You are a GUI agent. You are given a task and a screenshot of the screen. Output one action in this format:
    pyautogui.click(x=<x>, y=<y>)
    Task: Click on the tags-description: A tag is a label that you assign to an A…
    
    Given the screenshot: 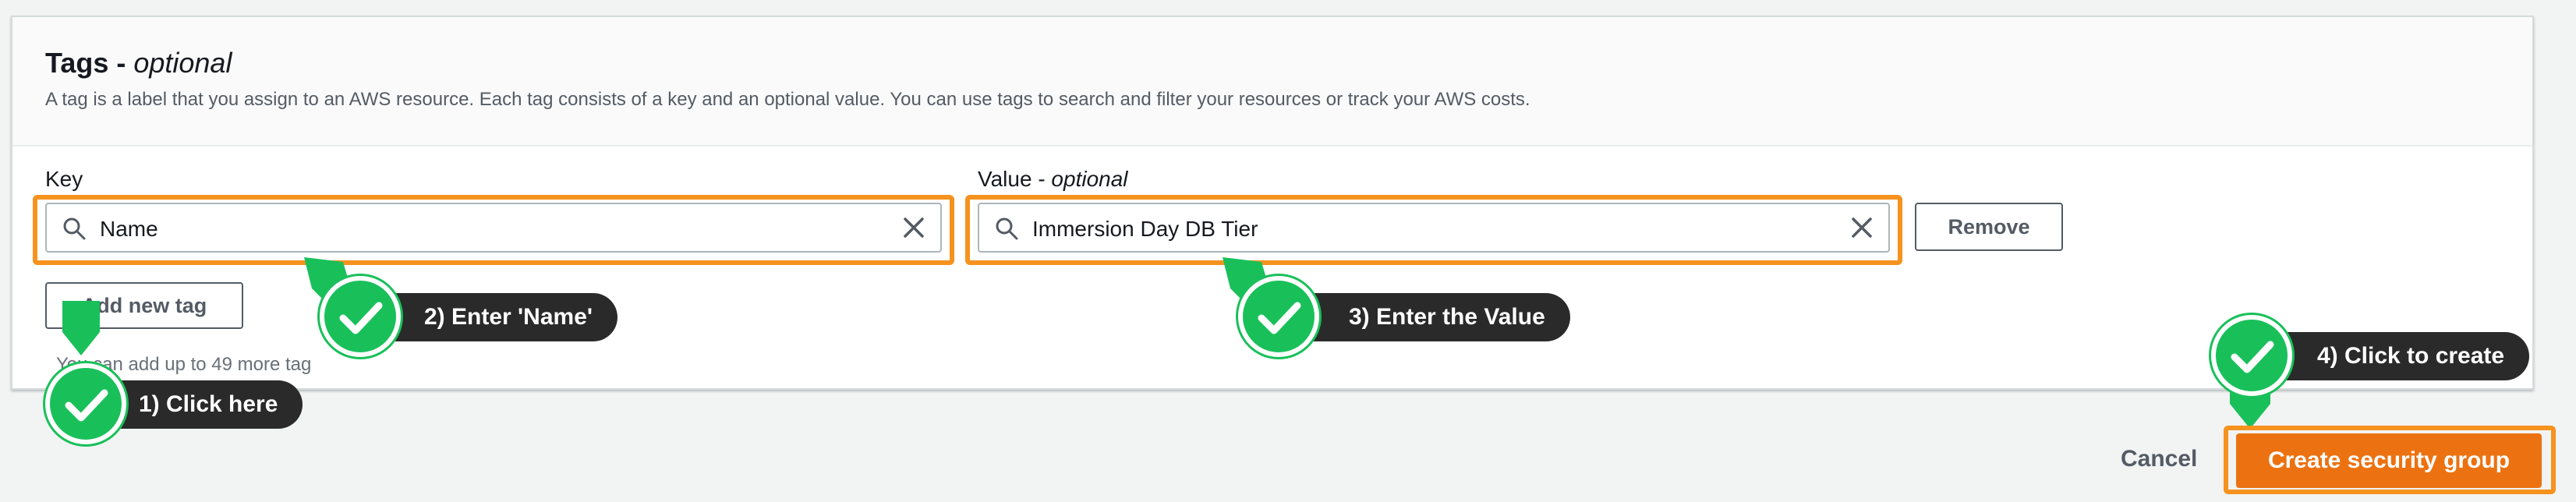 What is the action you would take?
    pyautogui.click(x=787, y=99)
    